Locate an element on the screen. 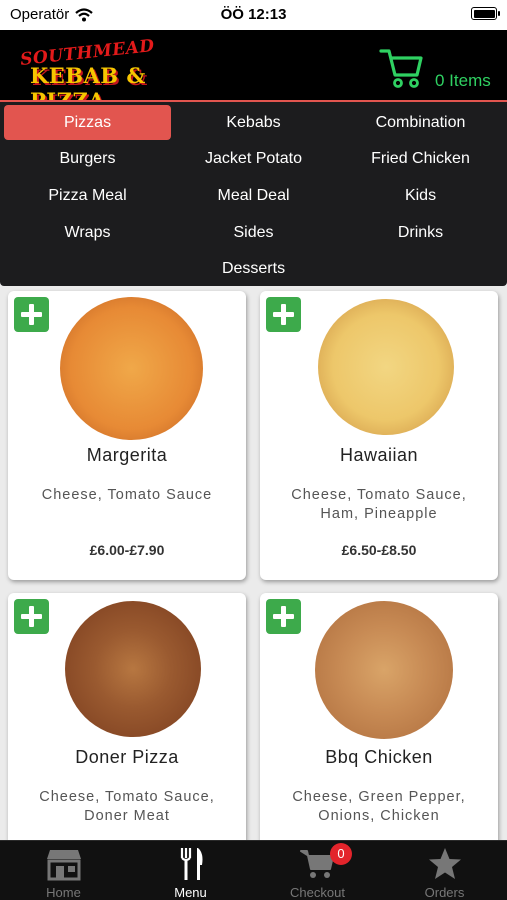  product-name: Hawaiian is located at coordinates (379, 455).